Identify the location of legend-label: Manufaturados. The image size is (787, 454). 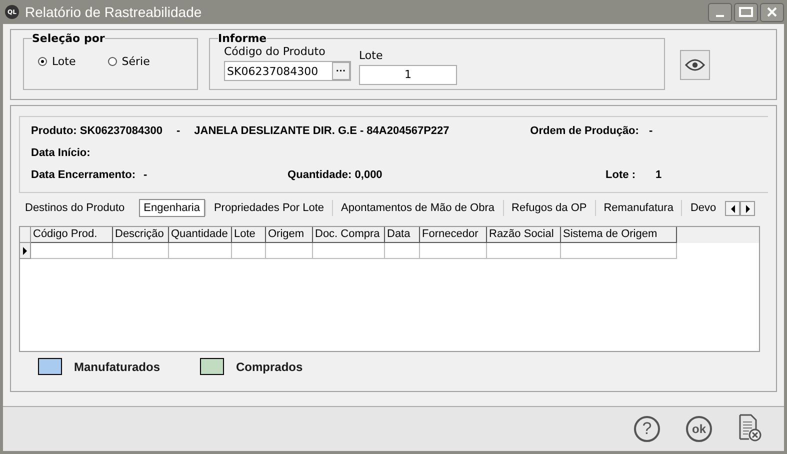
(117, 367).